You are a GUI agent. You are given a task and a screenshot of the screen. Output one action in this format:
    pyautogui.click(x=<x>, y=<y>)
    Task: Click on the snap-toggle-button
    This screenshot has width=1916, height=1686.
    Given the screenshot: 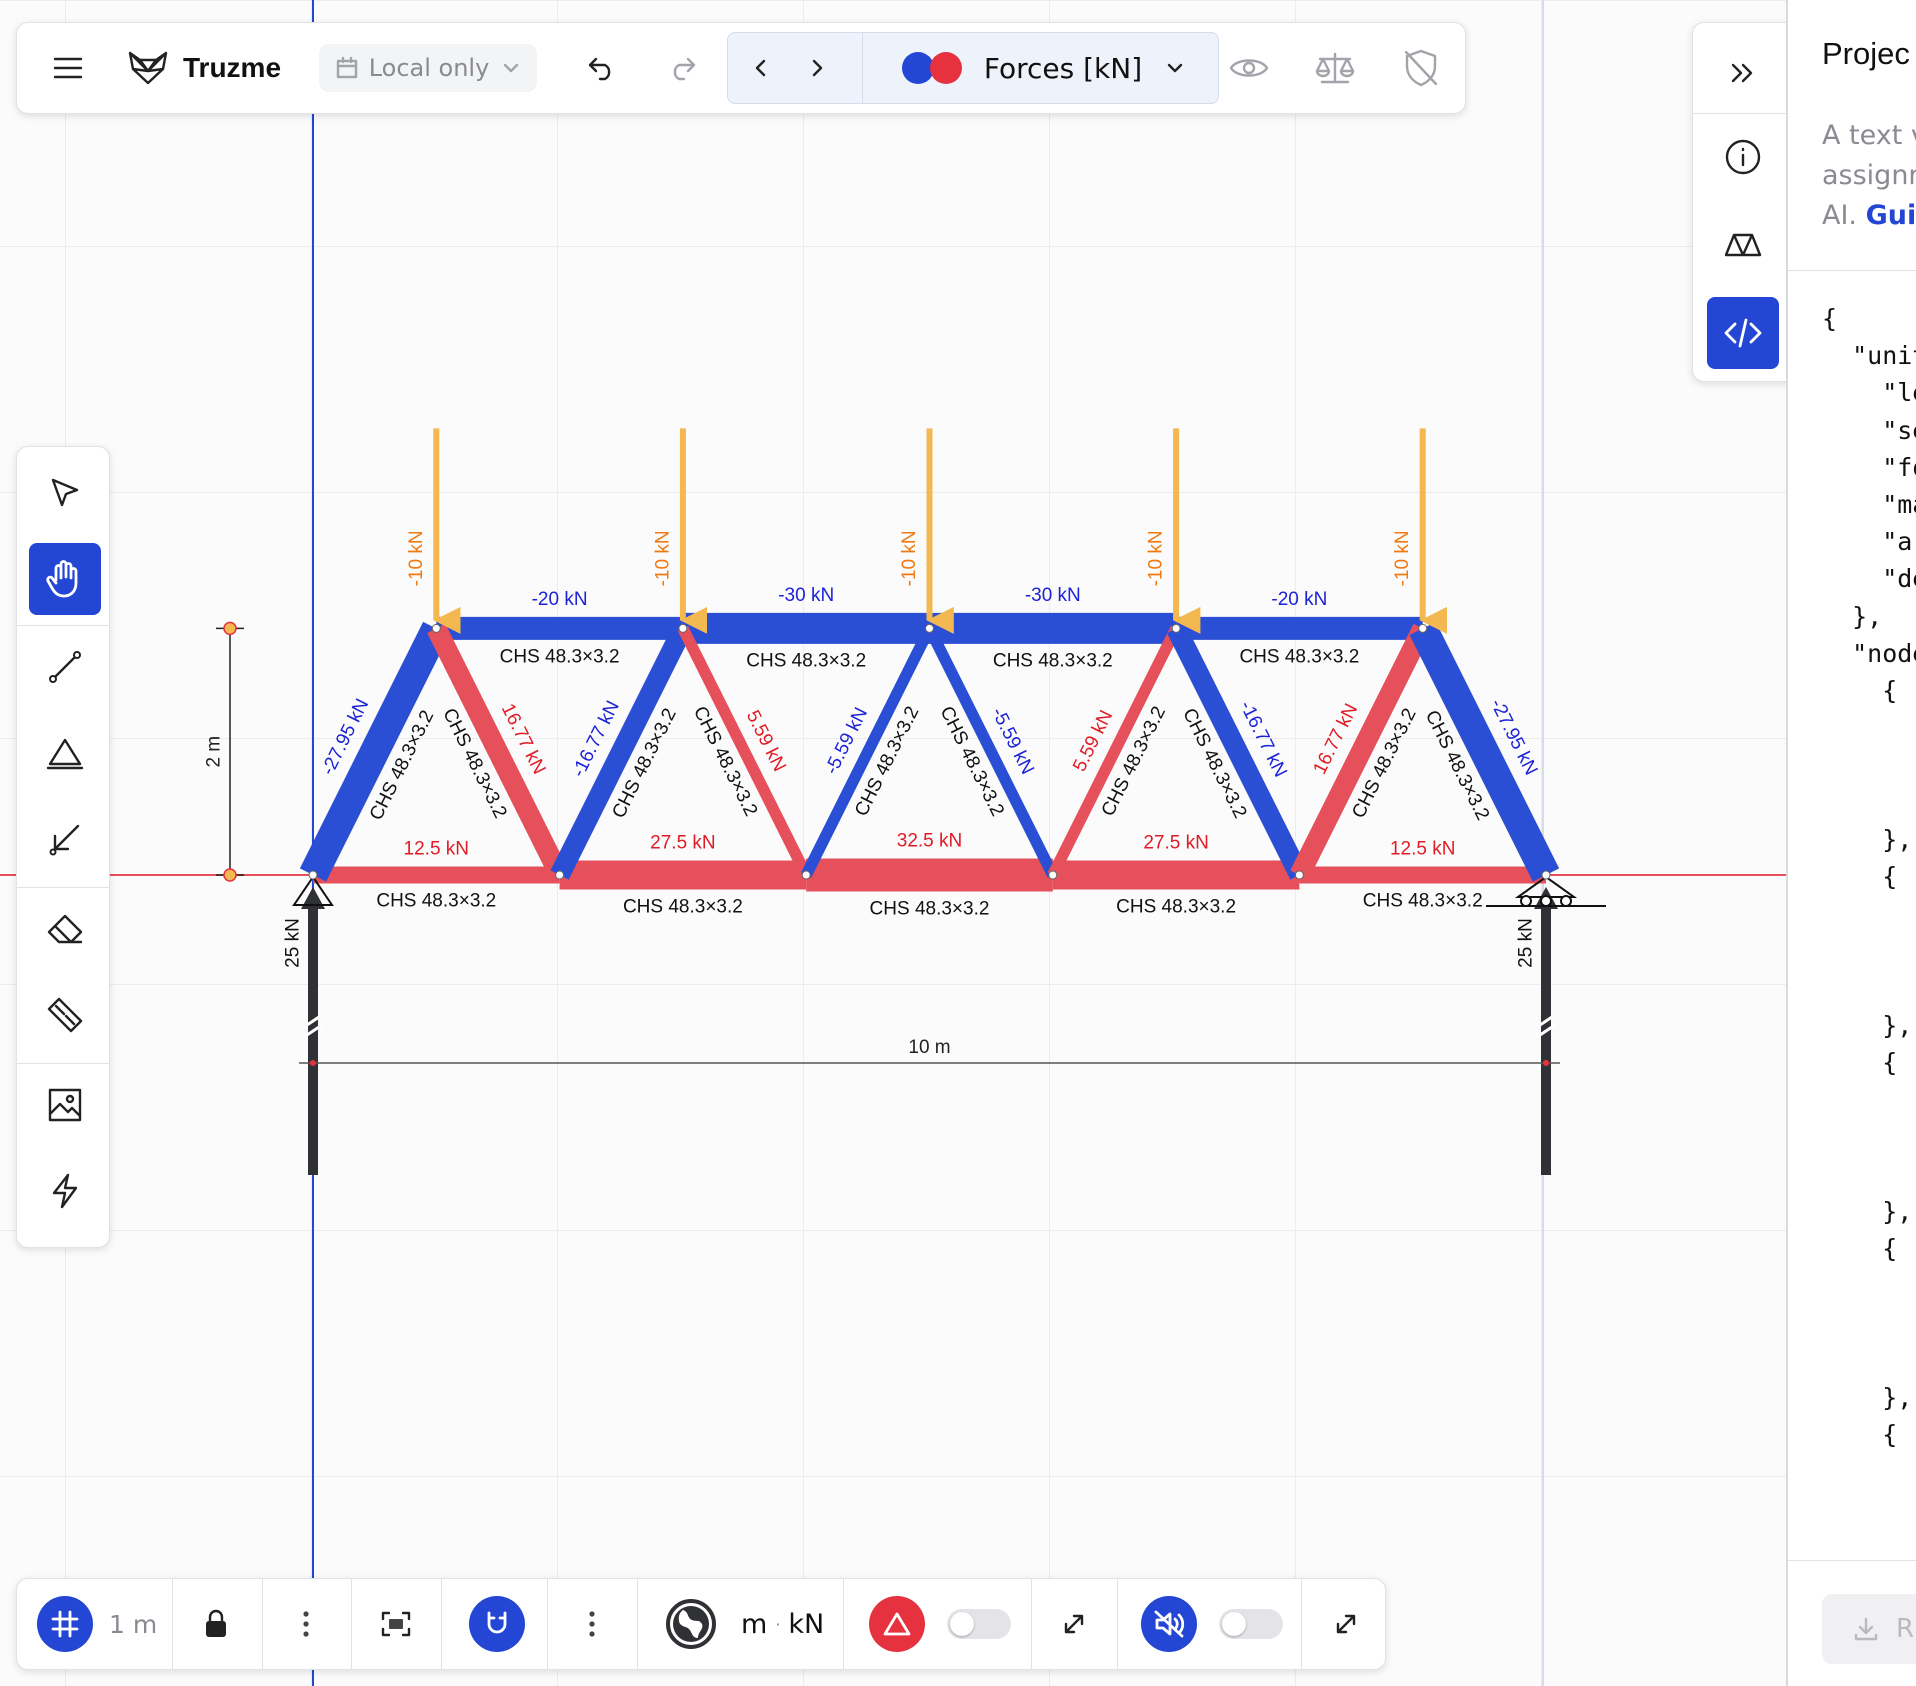 What is the action you would take?
    pyautogui.click(x=497, y=1624)
    